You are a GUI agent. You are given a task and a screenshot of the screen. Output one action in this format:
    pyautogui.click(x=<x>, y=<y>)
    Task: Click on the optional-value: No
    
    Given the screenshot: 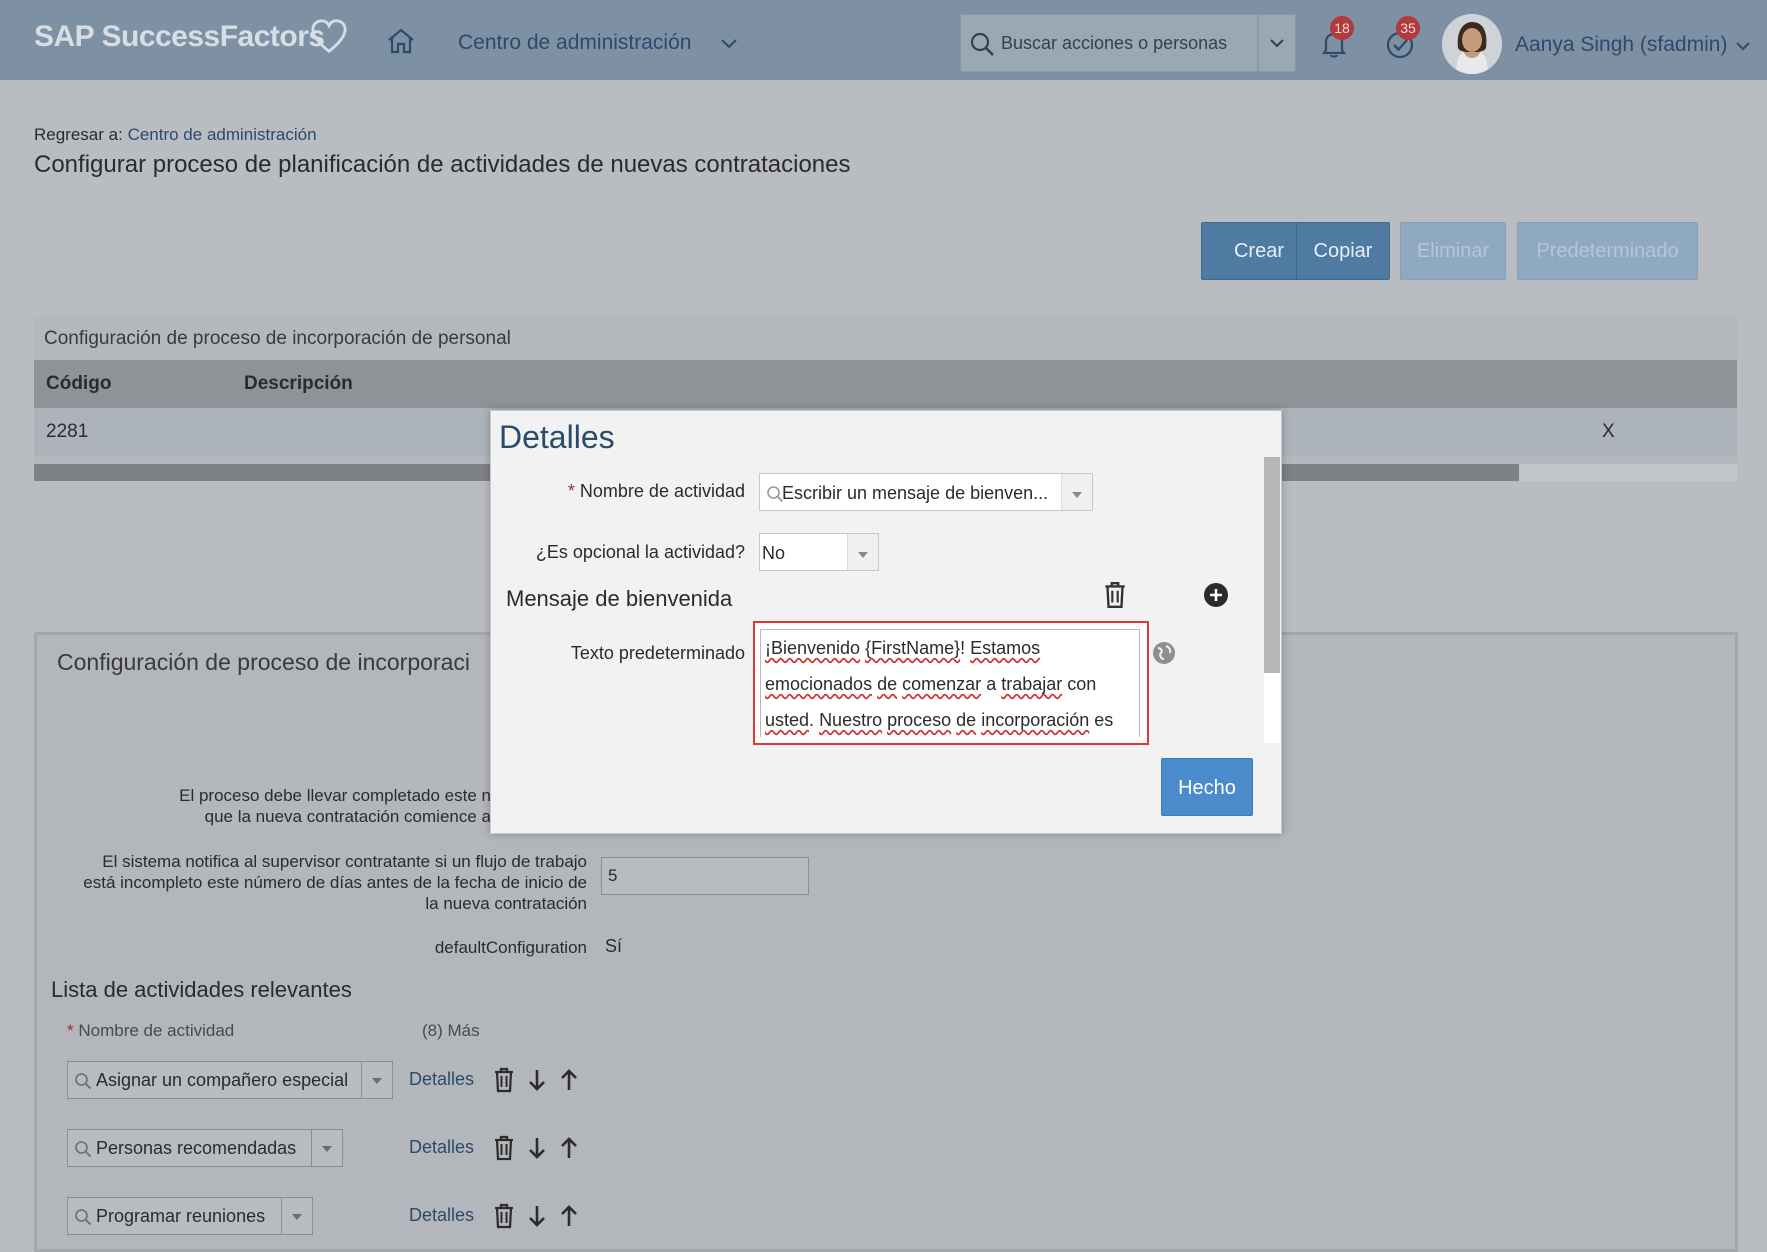 What is the action you would take?
    pyautogui.click(x=774, y=553)
    